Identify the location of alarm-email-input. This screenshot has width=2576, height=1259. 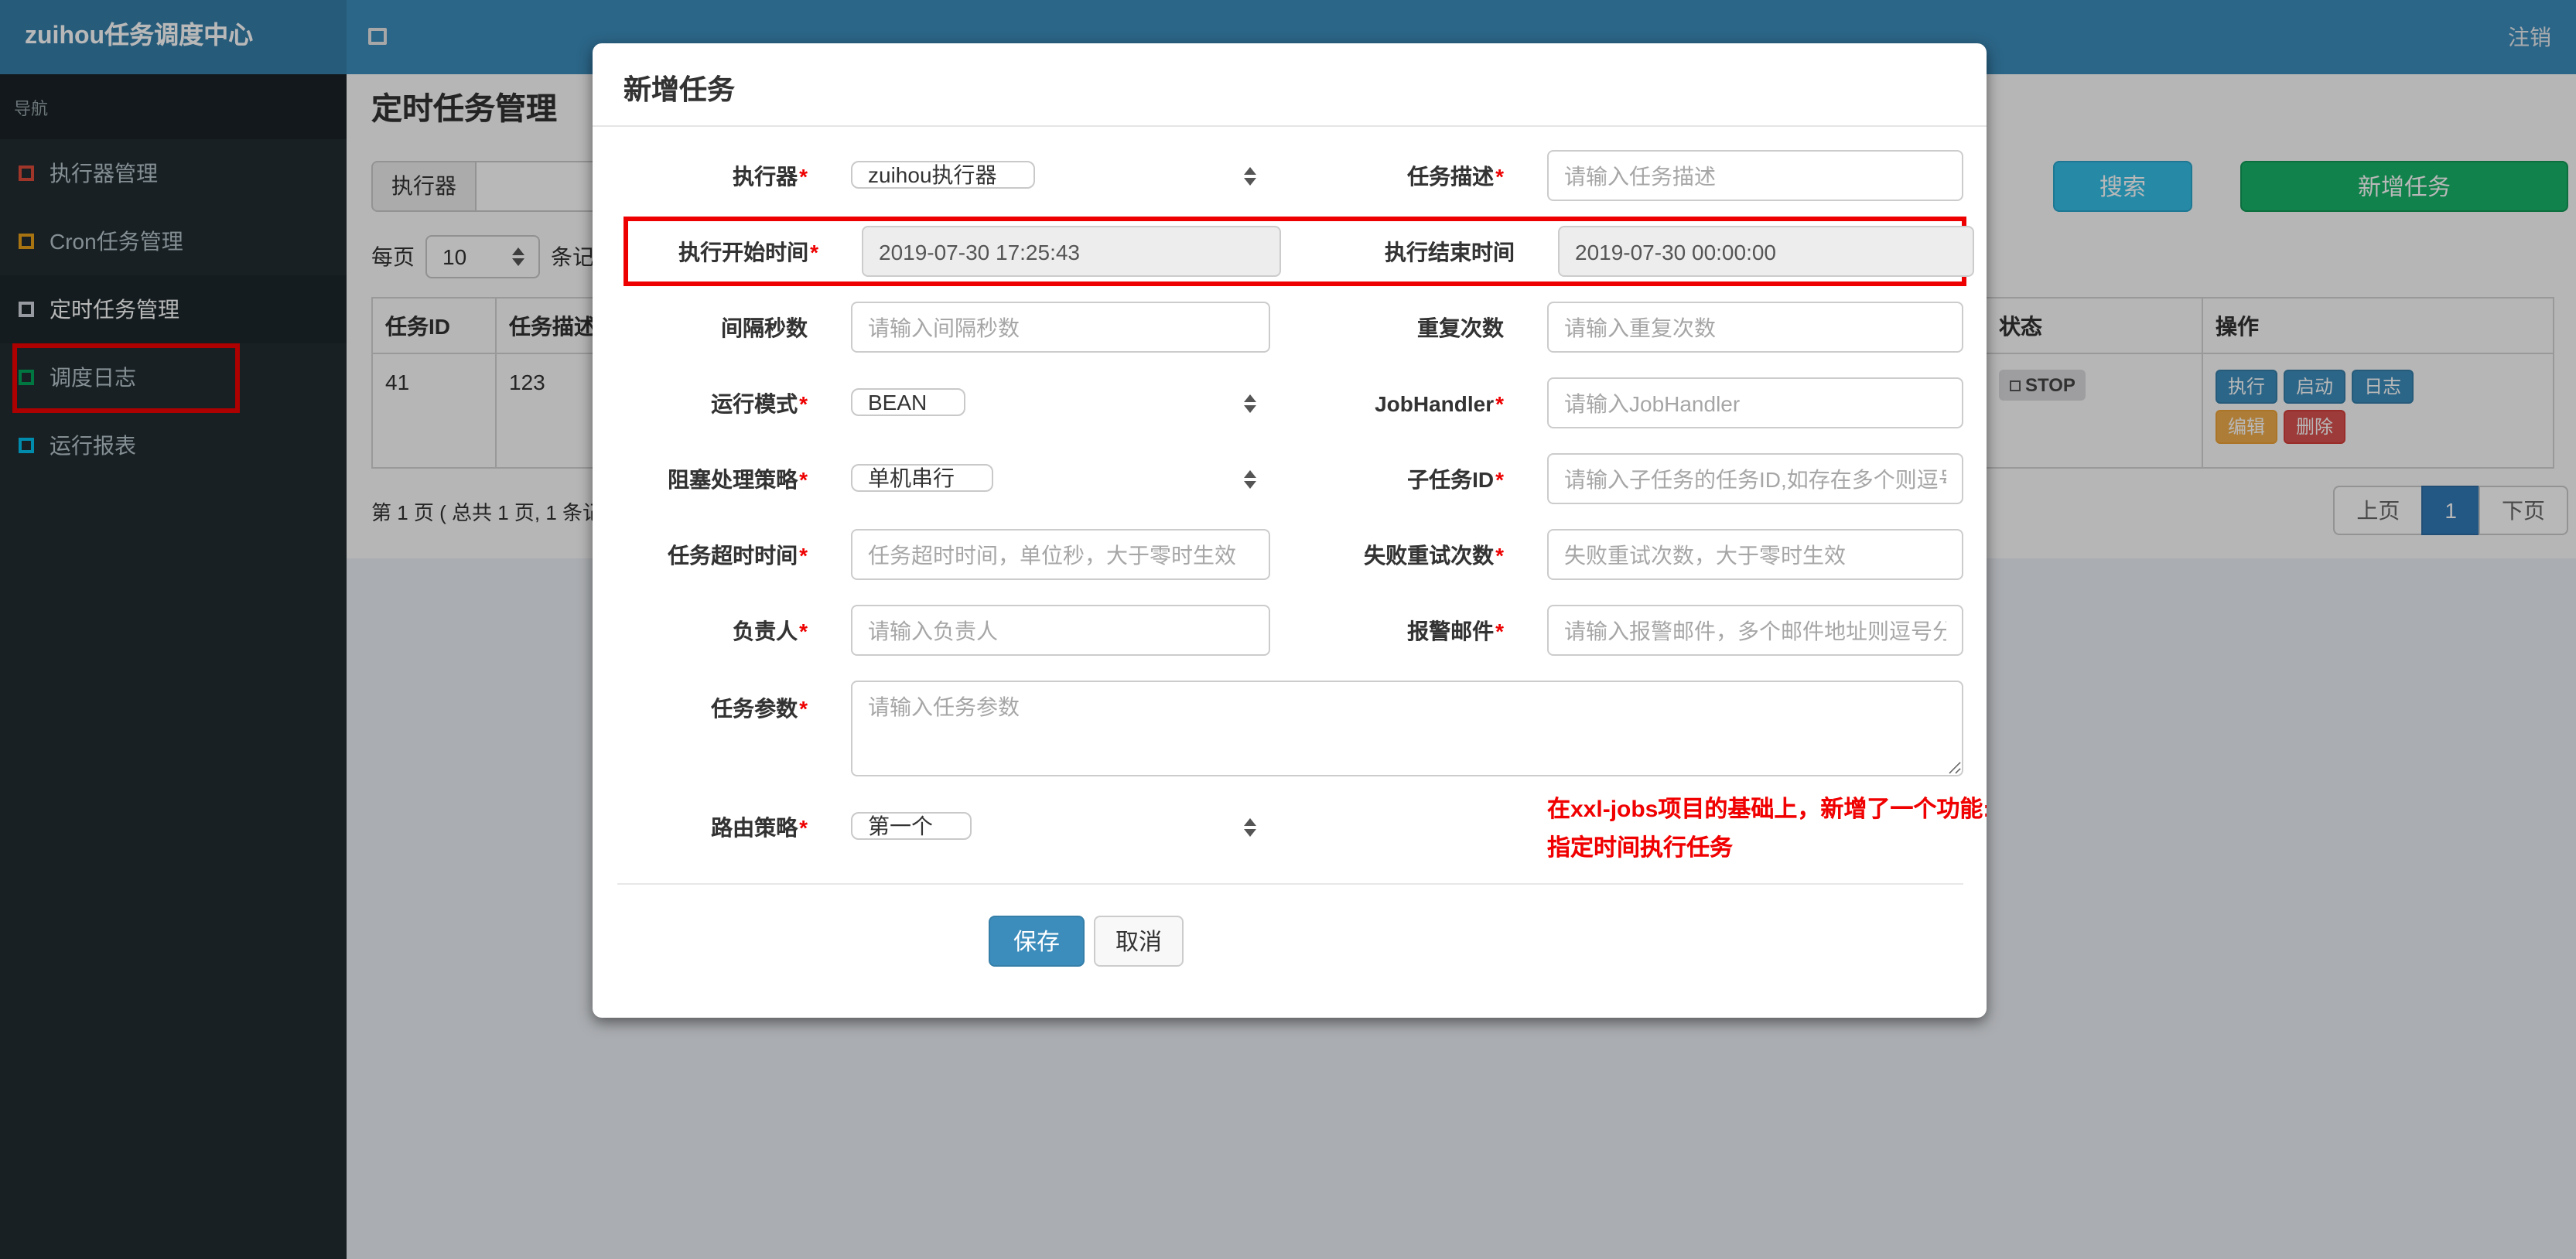
(1755, 630).